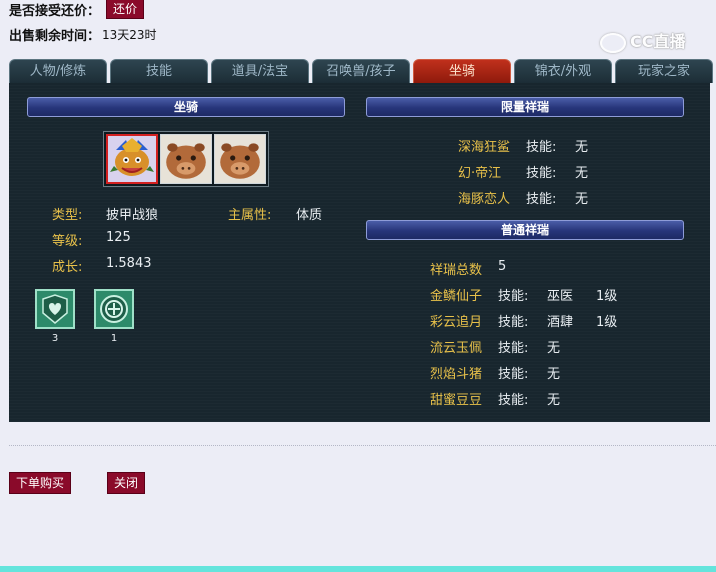 The image size is (716, 572). Describe the element at coordinates (456, 374) in the screenshot. I see `normal-item-name: 烈焰斗猪` at that location.